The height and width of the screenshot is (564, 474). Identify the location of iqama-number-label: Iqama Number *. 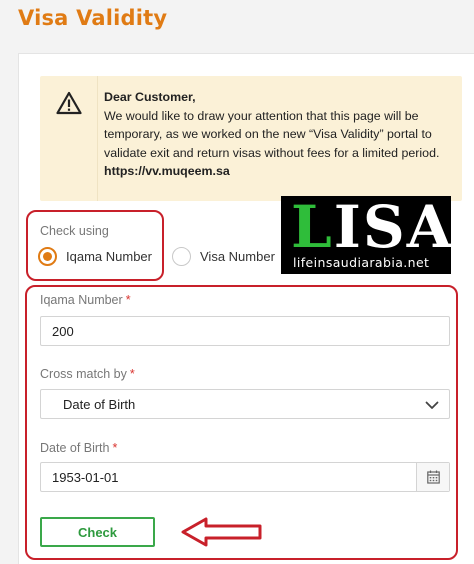
(85, 300).